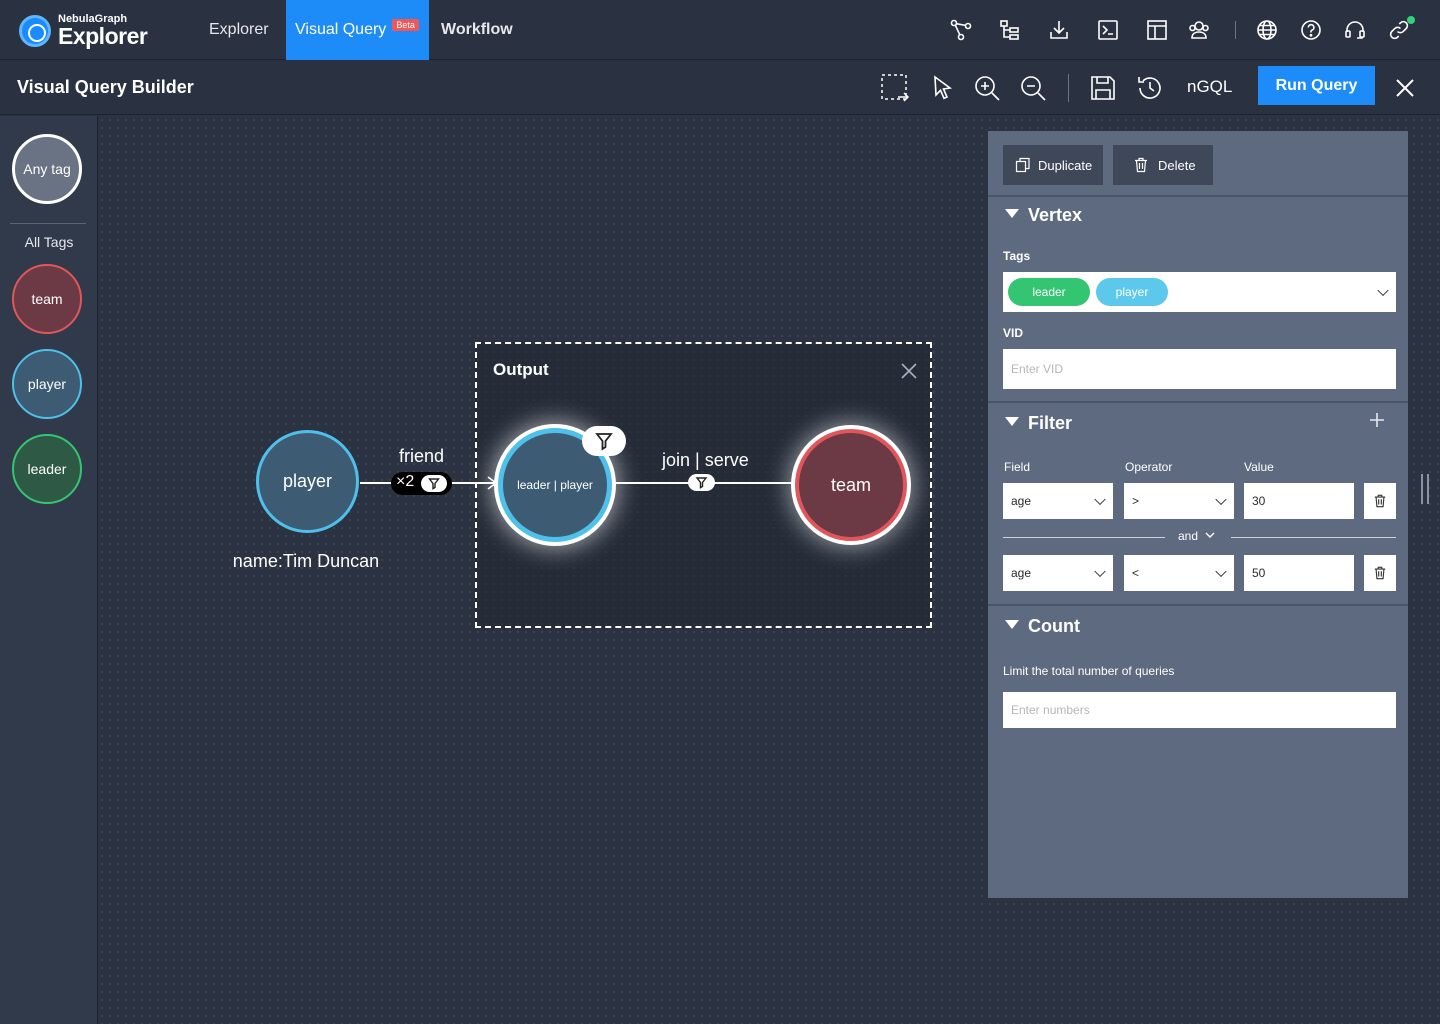 Image resolution: width=1440 pixels, height=1024 pixels. What do you see at coordinates (1313, 537) in the screenshot?
I see `joiner-line-right` at bounding box center [1313, 537].